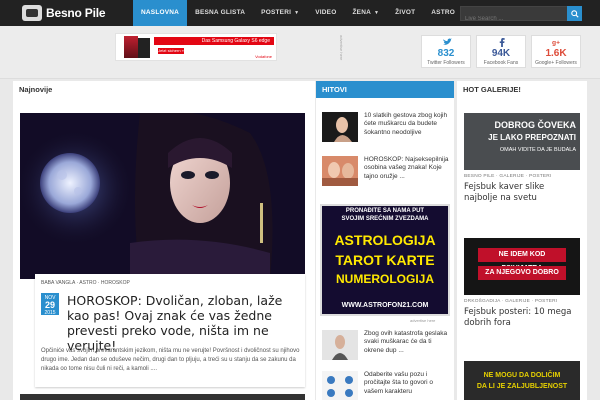  I want to click on astro-ad-tagline: PRONAĐITE SA NAMA PUT, so click(385, 211).